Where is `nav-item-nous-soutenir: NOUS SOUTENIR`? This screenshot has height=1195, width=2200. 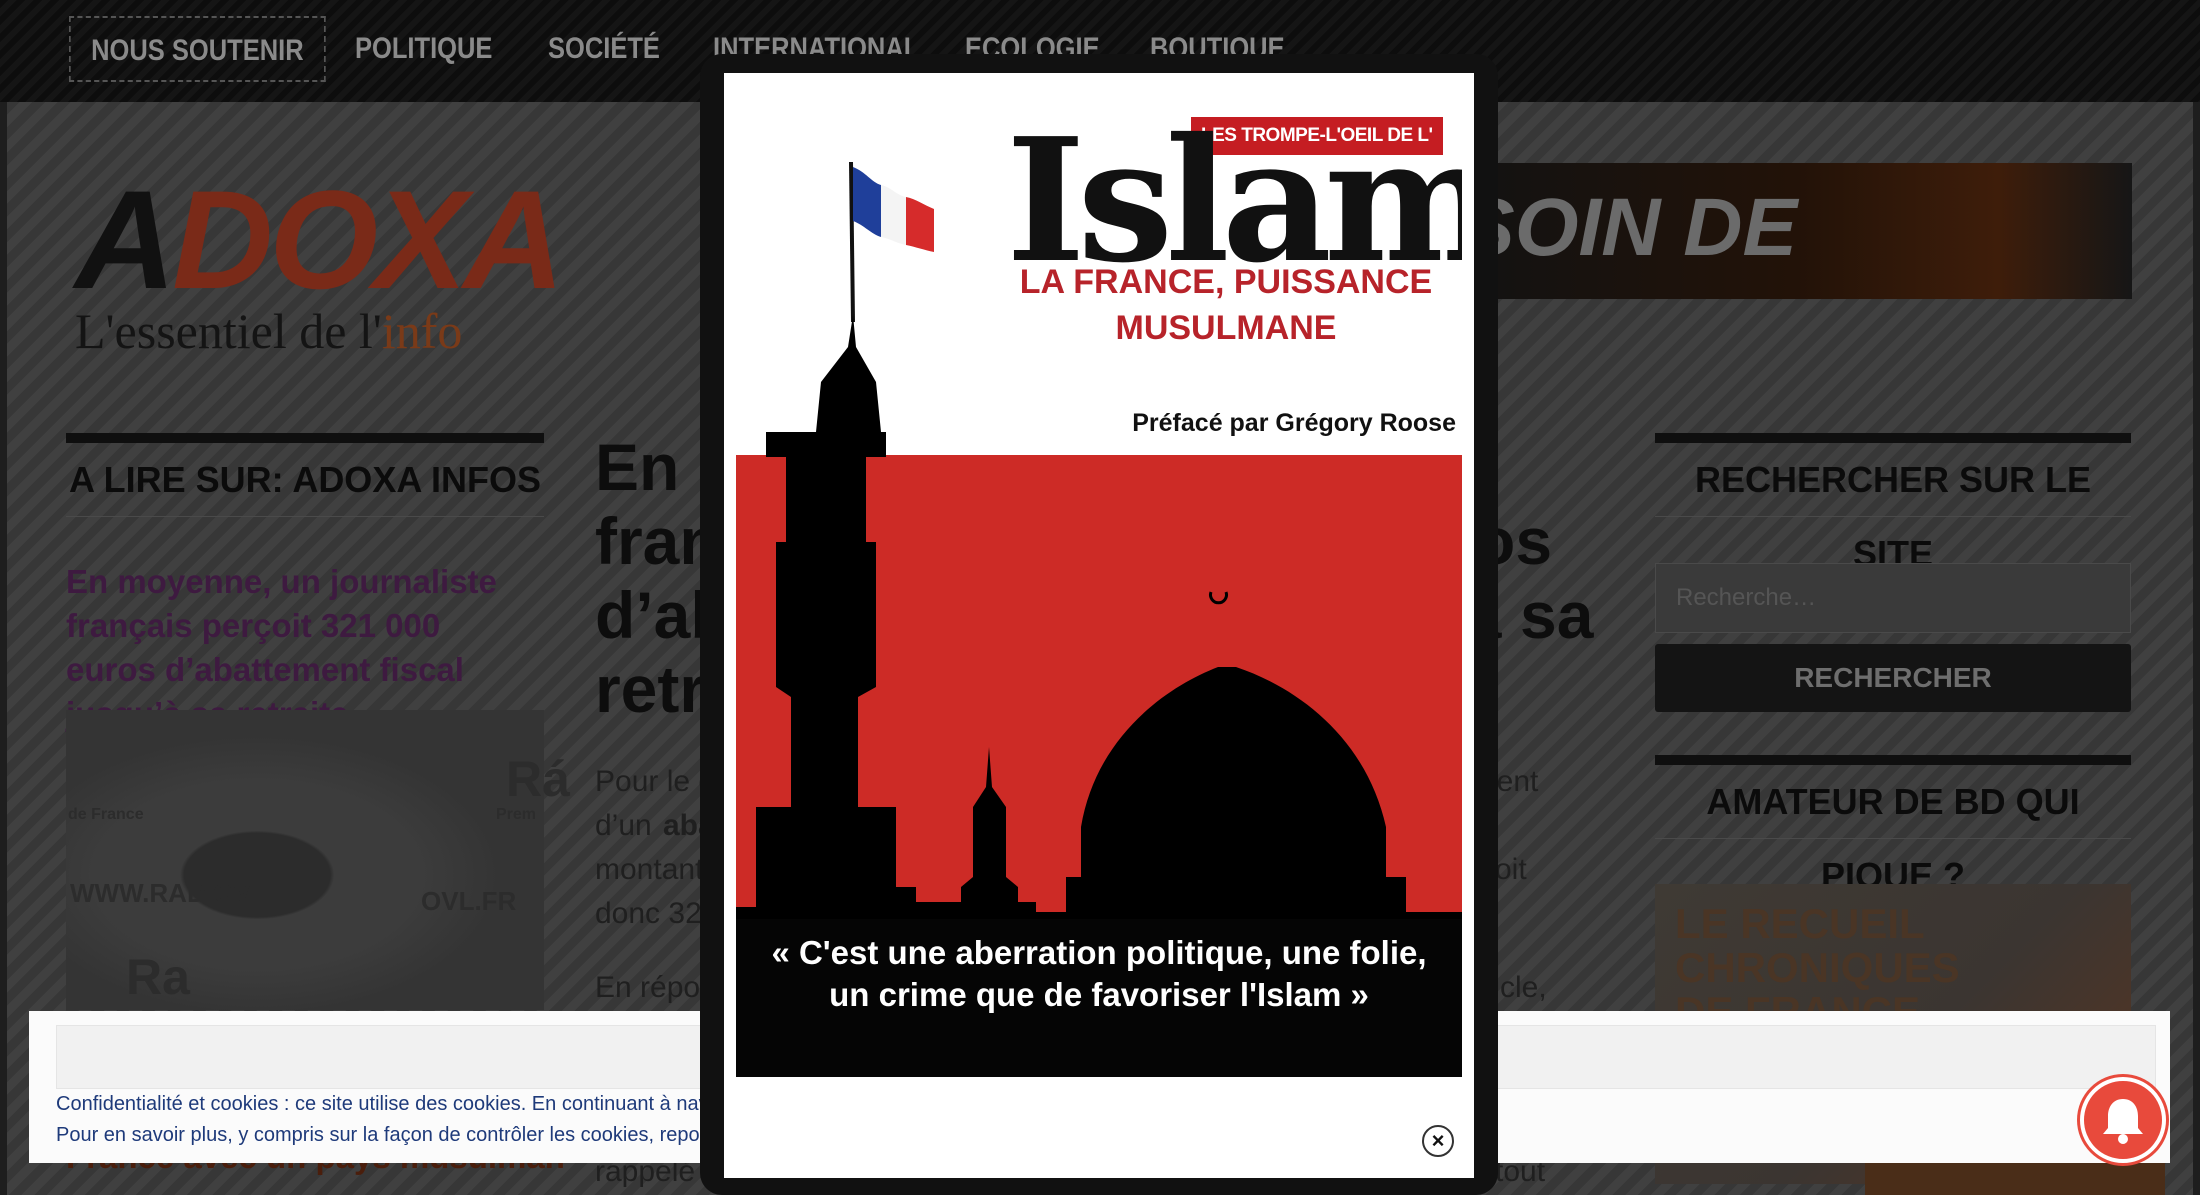
nav-item-nous-soutenir: NOUS SOUTENIR is located at coordinates (197, 49).